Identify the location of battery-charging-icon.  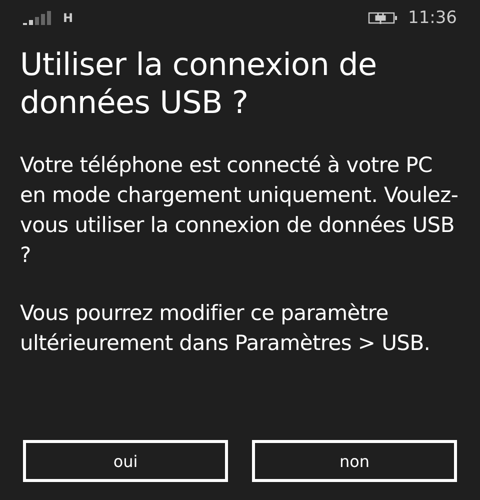
(383, 18).